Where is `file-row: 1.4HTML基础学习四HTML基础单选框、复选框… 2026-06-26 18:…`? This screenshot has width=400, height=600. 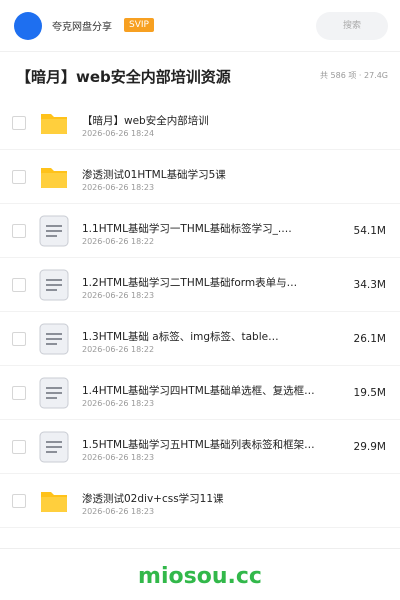 file-row: 1.4HTML基础学习四HTML基础单选框、复选框… 2026-06-26 18:… is located at coordinates (200, 393).